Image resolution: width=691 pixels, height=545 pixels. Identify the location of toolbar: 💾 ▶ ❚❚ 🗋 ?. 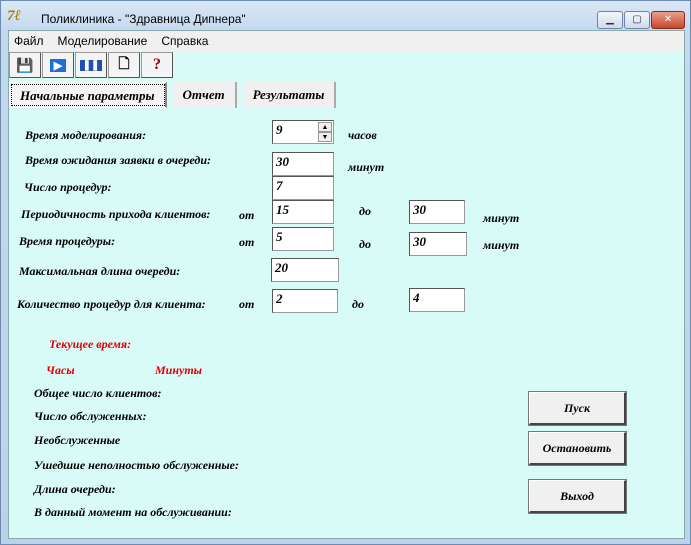
(91, 65).